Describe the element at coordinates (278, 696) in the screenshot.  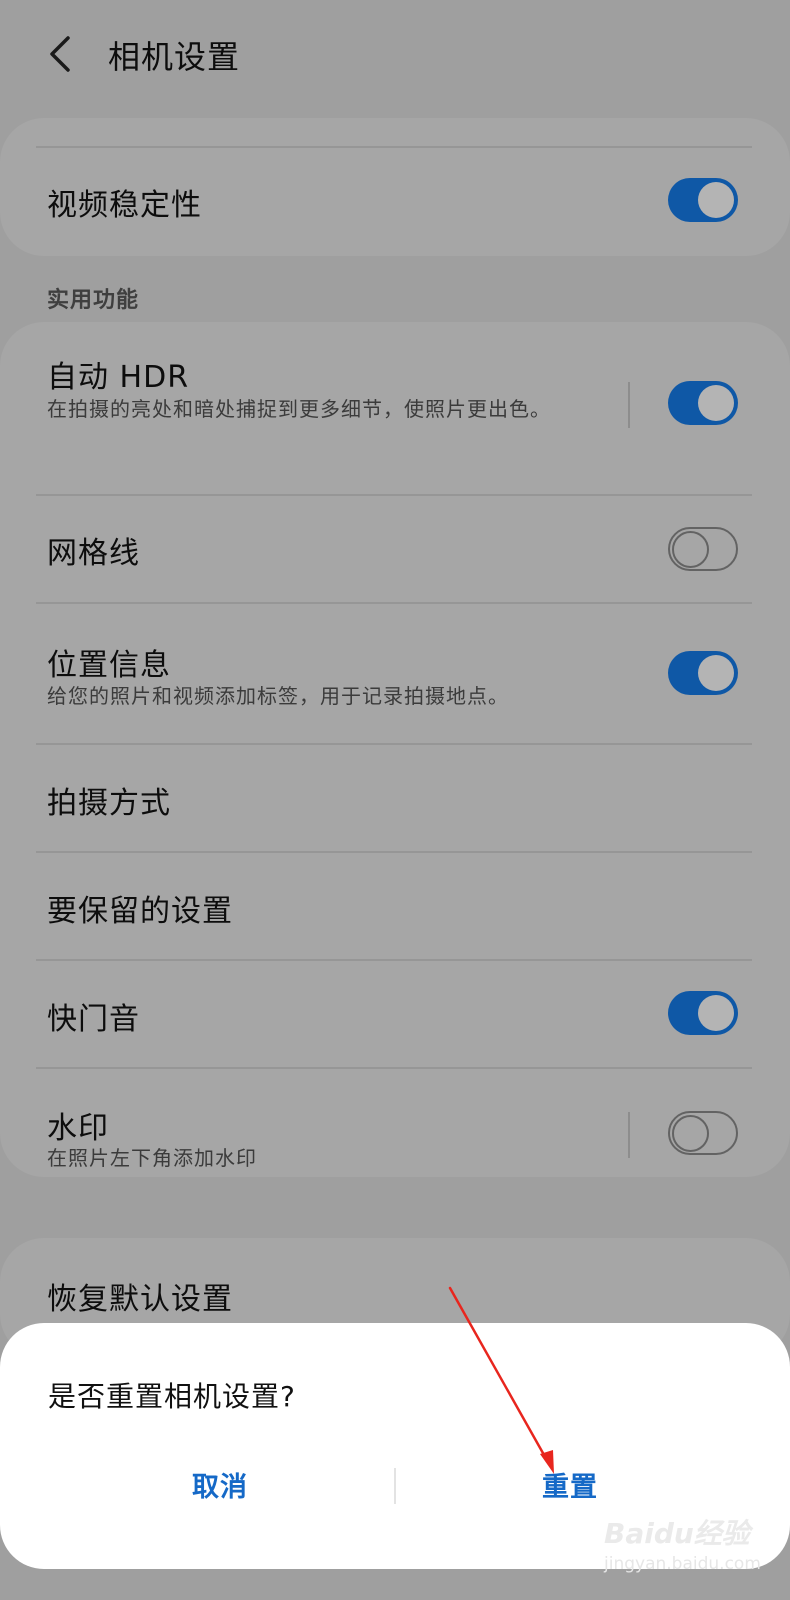
I see `setting-description: 给您的照片和视频添加标签，用于记录拍摄地点。` at that location.